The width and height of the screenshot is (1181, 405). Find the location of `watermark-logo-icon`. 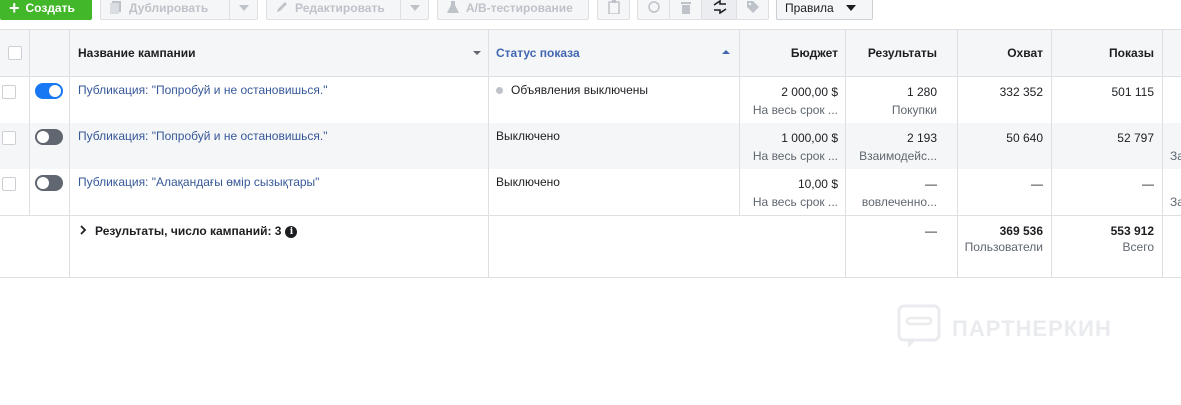

watermark-logo-icon is located at coordinates (919, 329).